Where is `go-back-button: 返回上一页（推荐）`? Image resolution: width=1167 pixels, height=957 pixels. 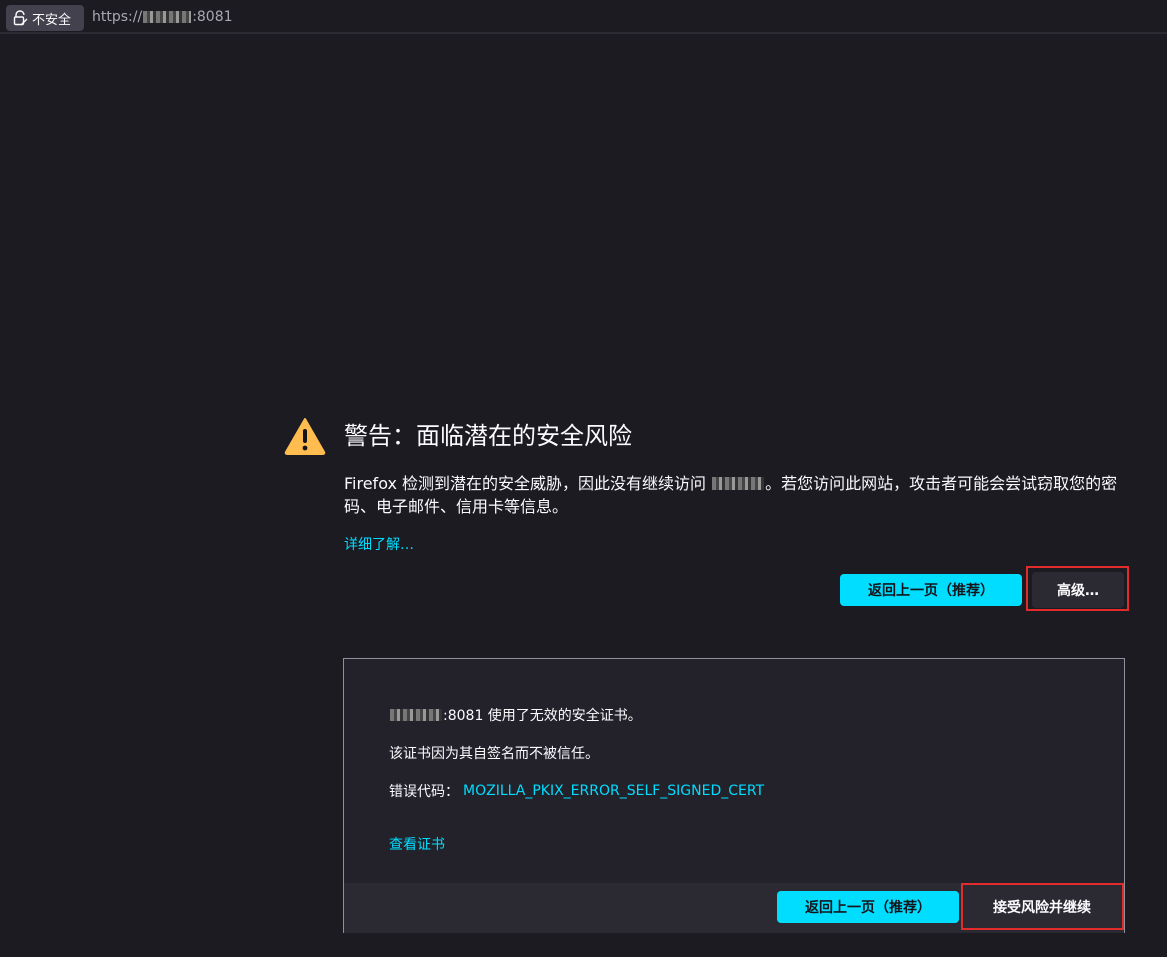 go-back-button: 返回上一页（推荐） is located at coordinates (931, 590).